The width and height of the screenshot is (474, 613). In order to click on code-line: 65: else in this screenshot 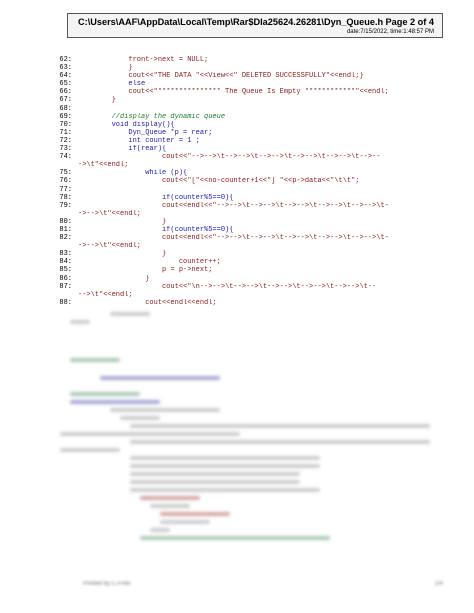, I will do `click(242, 84)`.